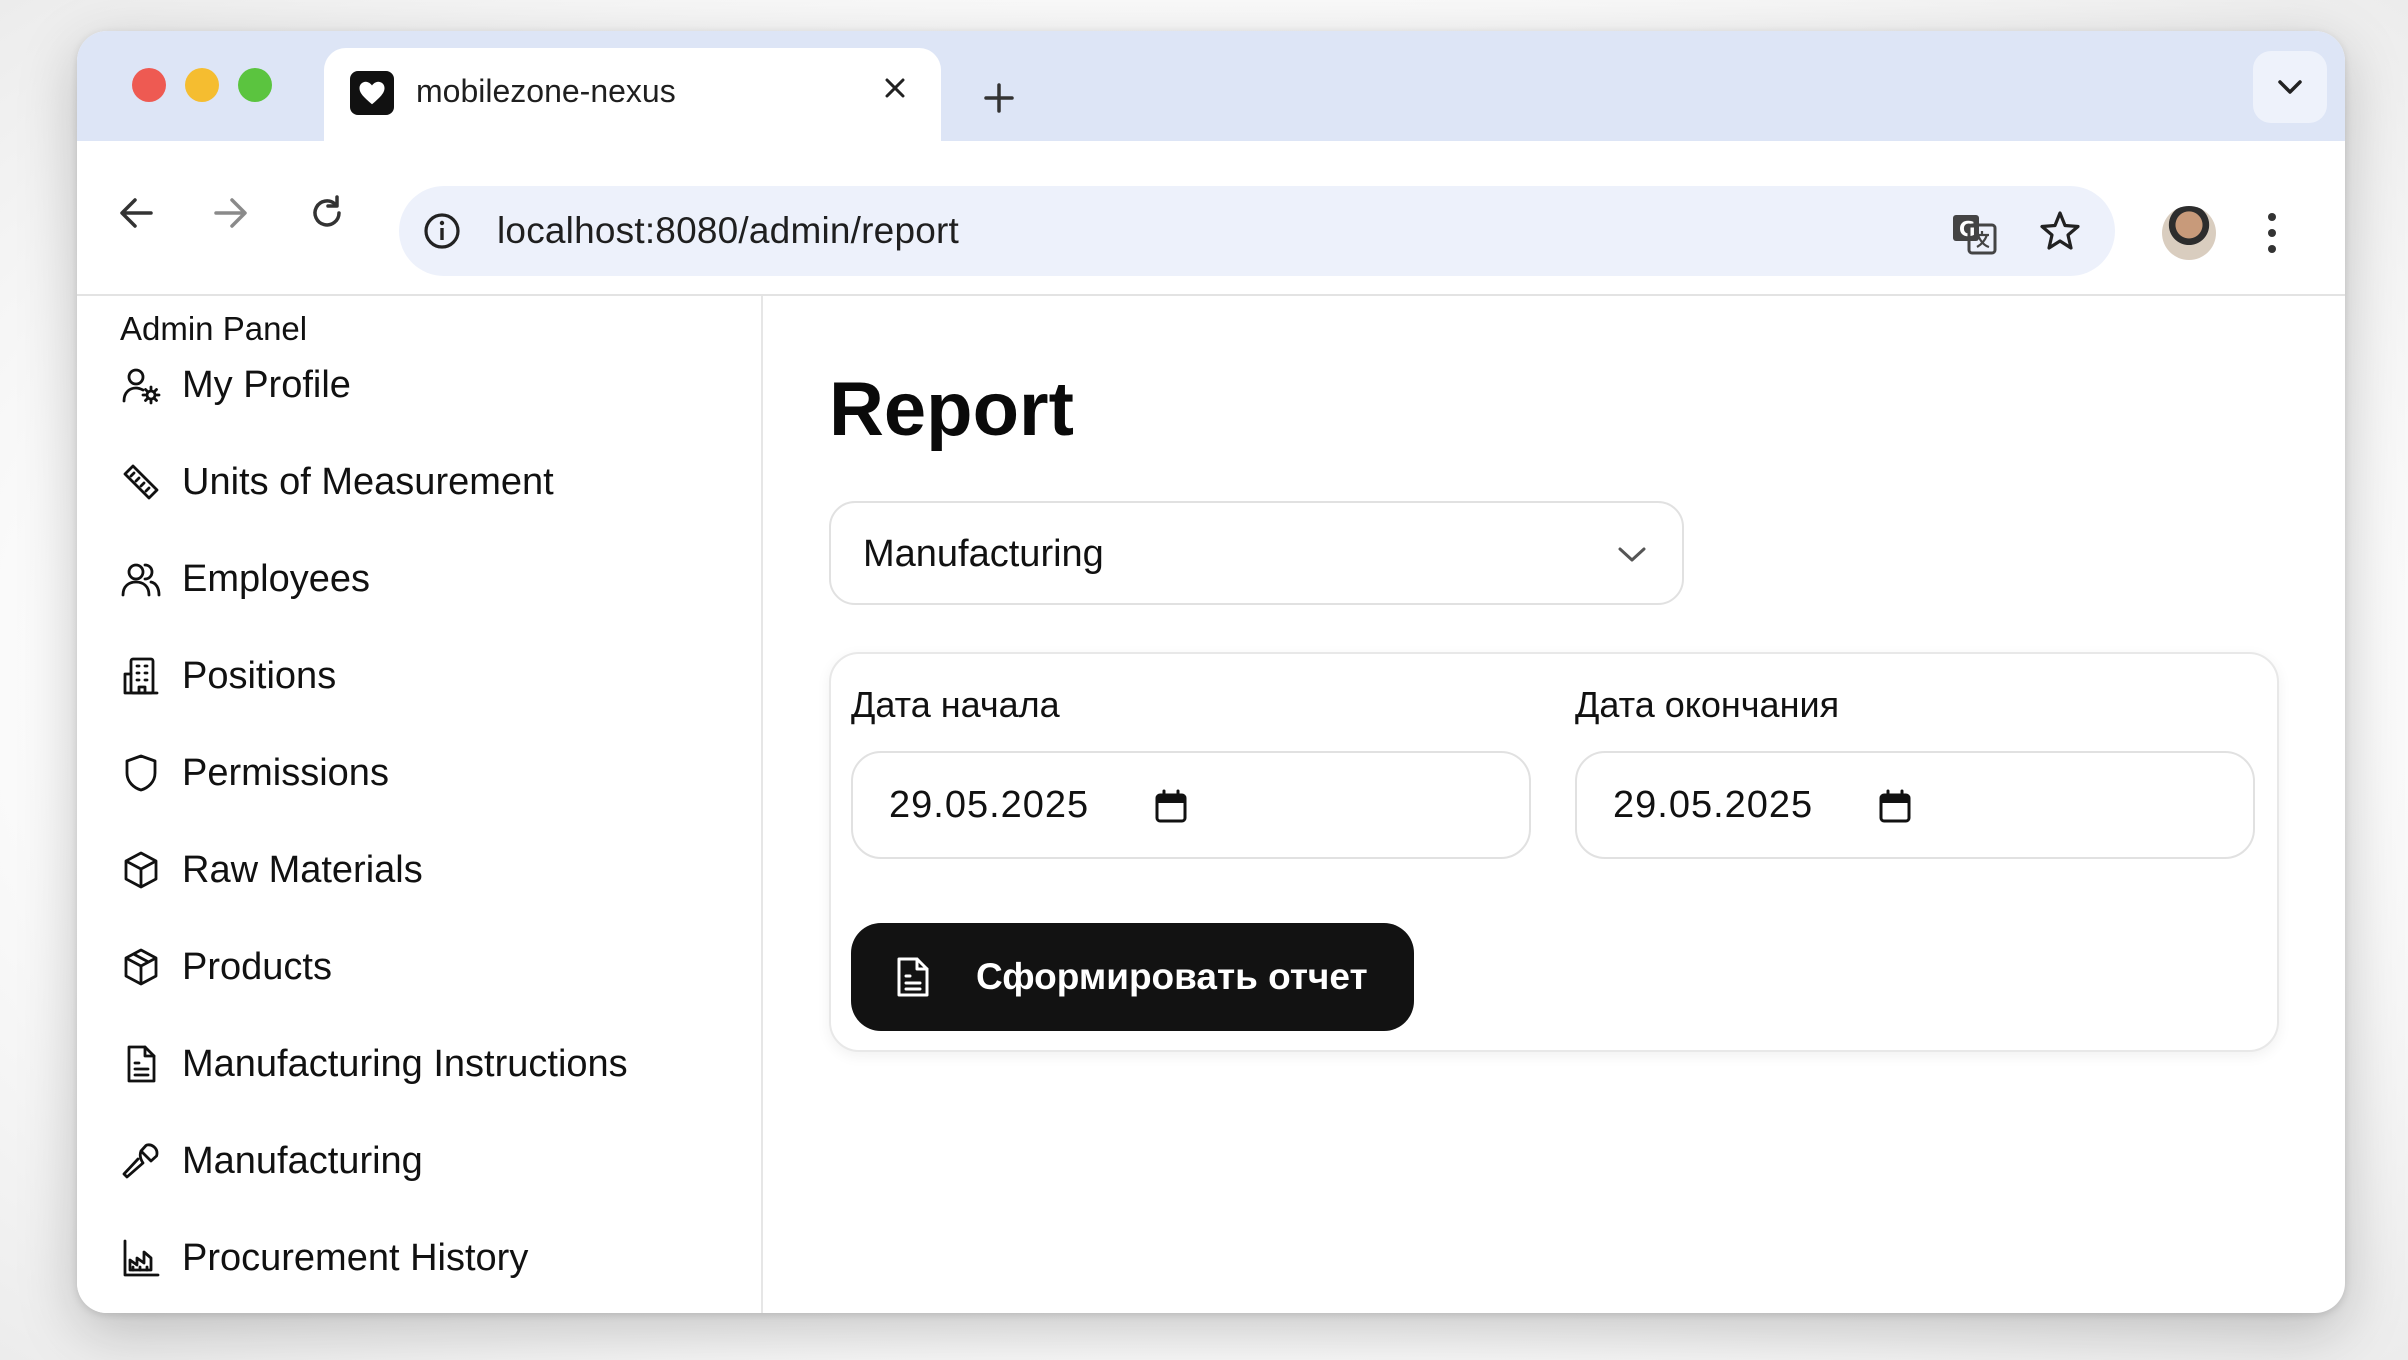  I want to click on sidebar-item-label: Permissions, so click(285, 772).